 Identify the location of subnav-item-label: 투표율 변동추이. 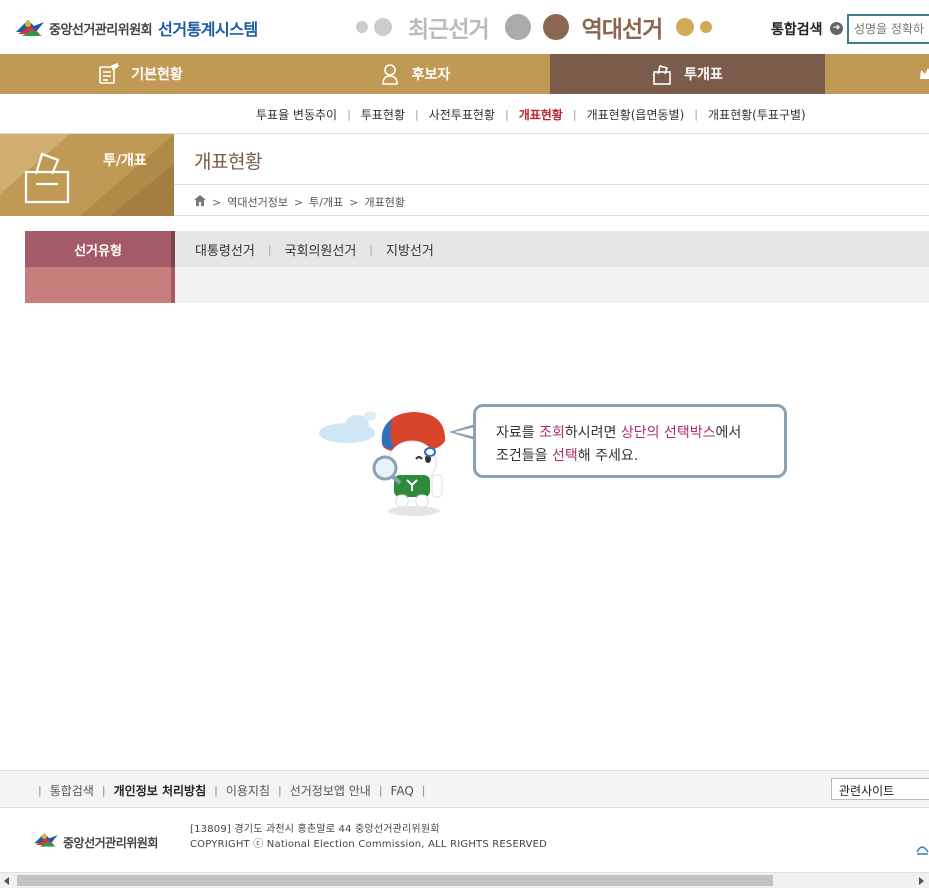
(297, 115).